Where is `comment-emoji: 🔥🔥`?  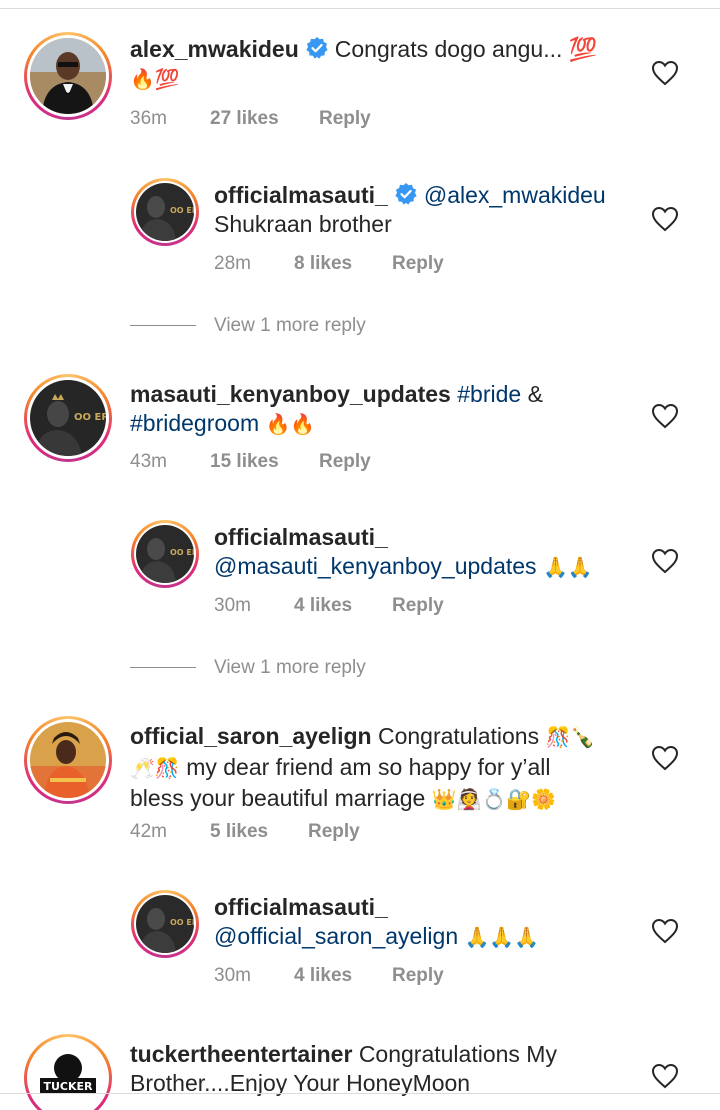
comment-emoji: 🔥🔥 is located at coordinates (290, 425).